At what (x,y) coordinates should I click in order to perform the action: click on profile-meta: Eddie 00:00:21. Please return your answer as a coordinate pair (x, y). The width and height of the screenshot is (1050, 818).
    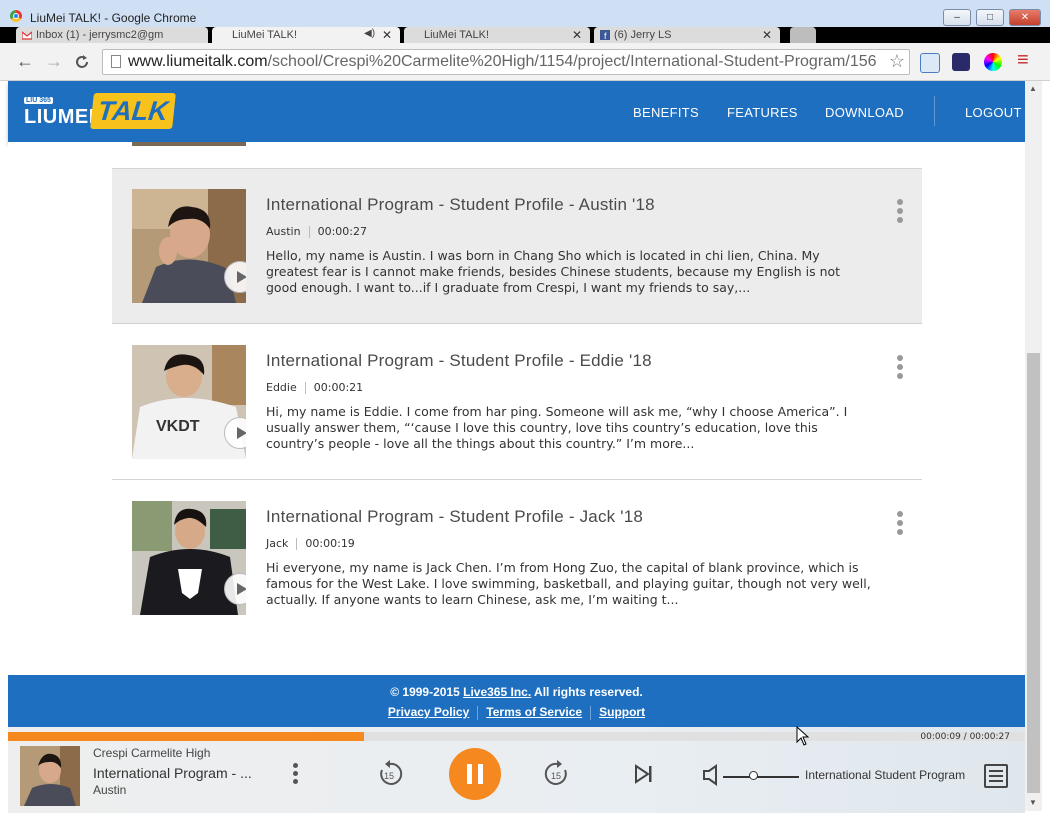
    Looking at the image, I should click on (314, 387).